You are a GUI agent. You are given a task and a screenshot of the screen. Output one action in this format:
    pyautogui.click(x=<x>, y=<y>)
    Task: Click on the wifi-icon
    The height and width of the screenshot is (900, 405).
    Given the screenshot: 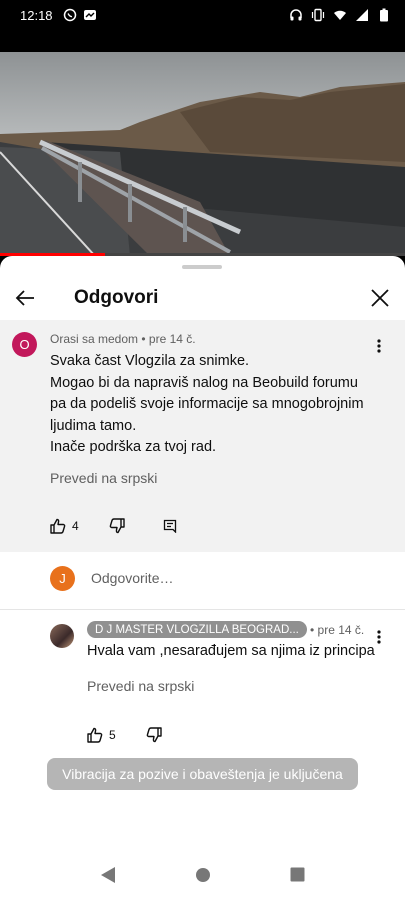 What is the action you would take?
    pyautogui.click(x=340, y=15)
    